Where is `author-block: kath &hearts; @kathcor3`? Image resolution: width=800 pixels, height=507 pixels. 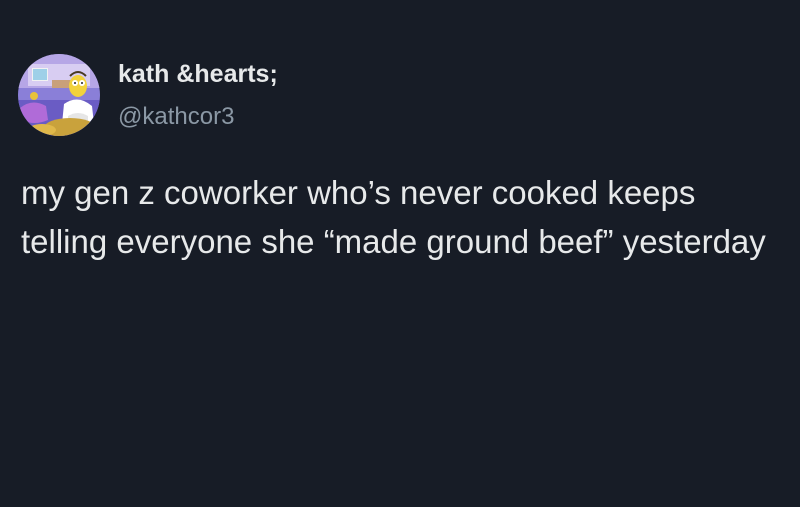
author-block: kath &hearts; @kathcor3 is located at coordinates (198, 95).